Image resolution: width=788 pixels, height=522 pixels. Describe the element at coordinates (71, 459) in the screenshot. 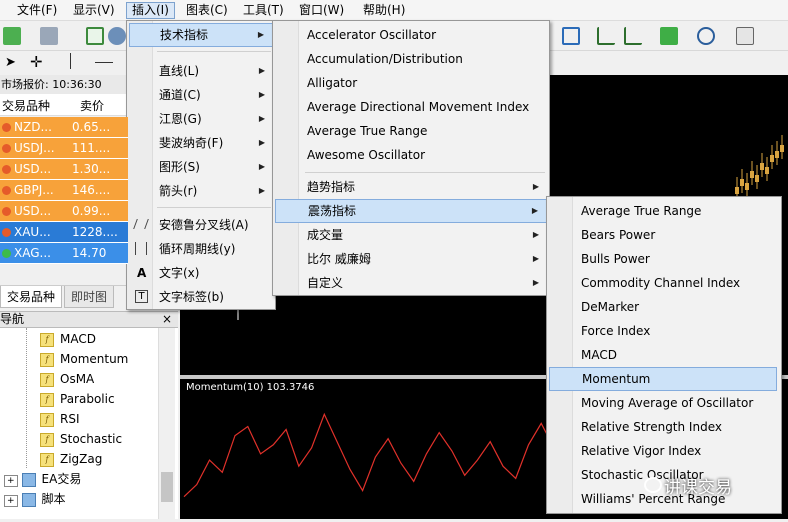

I see `tree-node-indicator: f ZigZag` at that location.